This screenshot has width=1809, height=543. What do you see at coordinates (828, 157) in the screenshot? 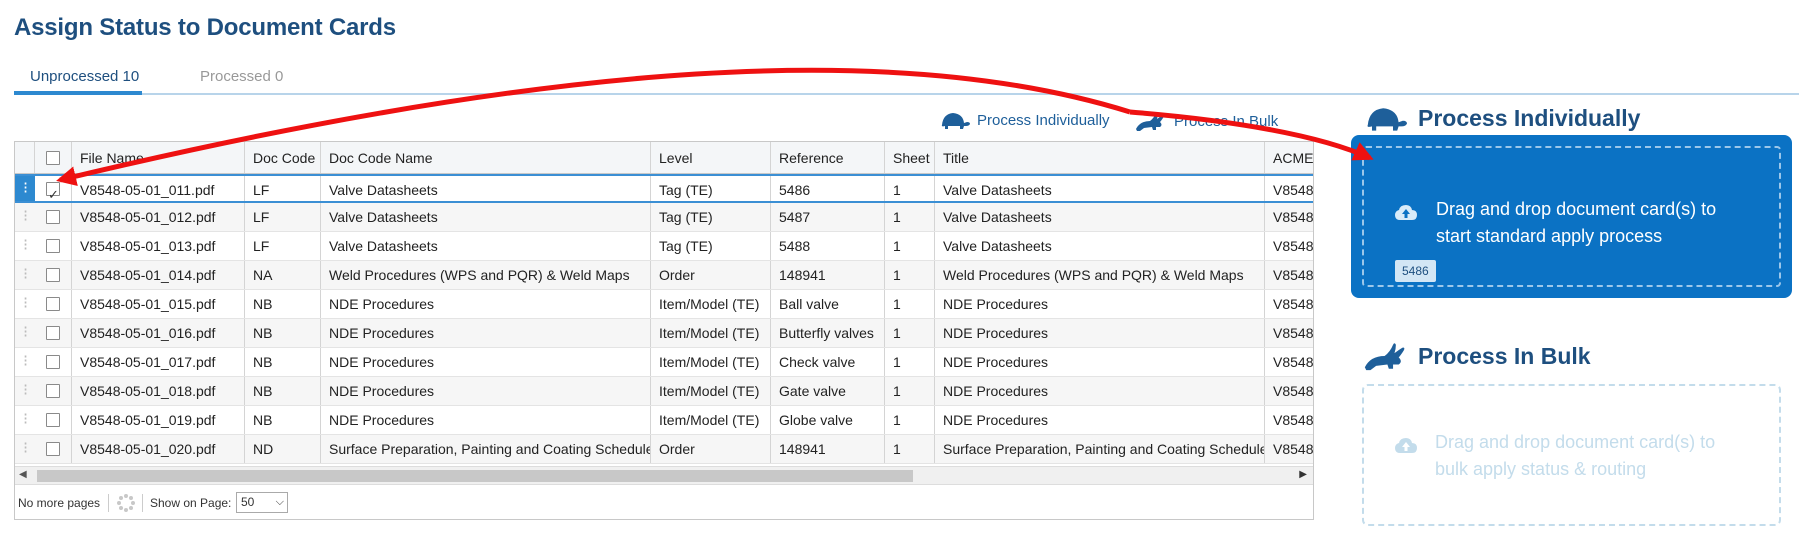
I see `column-header-reference: Reference` at bounding box center [828, 157].